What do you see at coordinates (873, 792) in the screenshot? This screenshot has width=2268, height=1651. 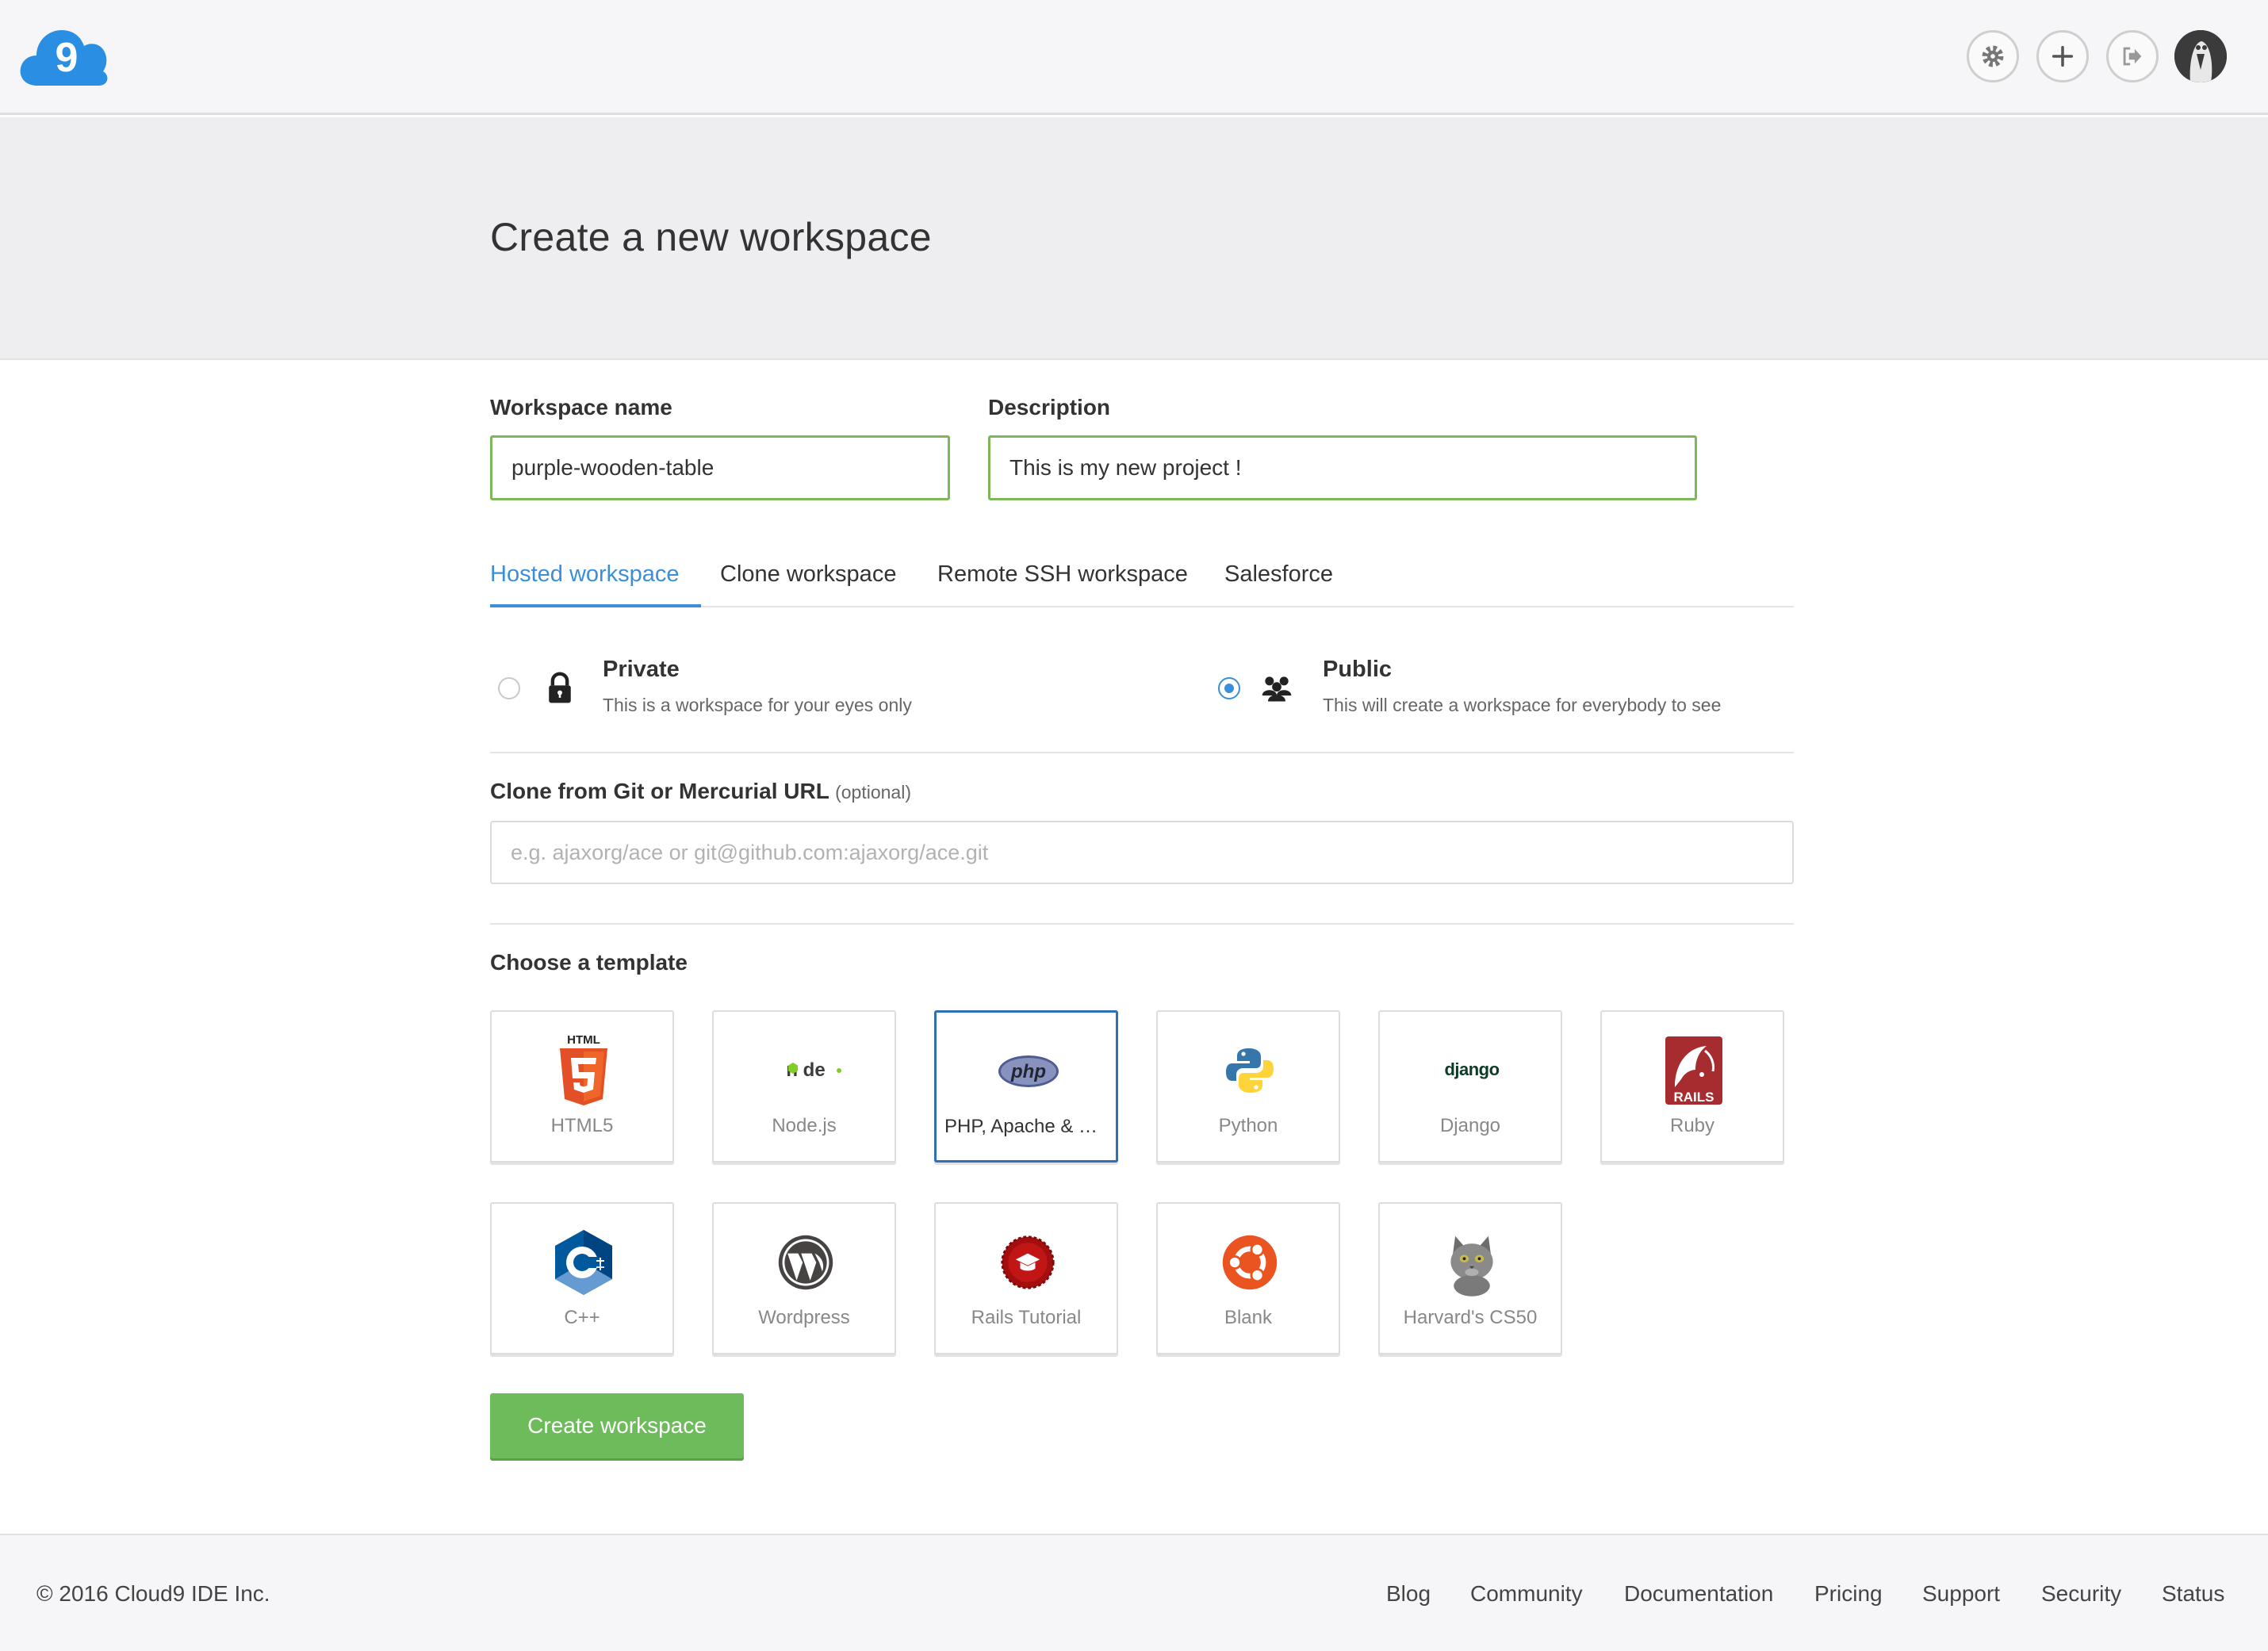 I see `optional-hint: (optional)` at bounding box center [873, 792].